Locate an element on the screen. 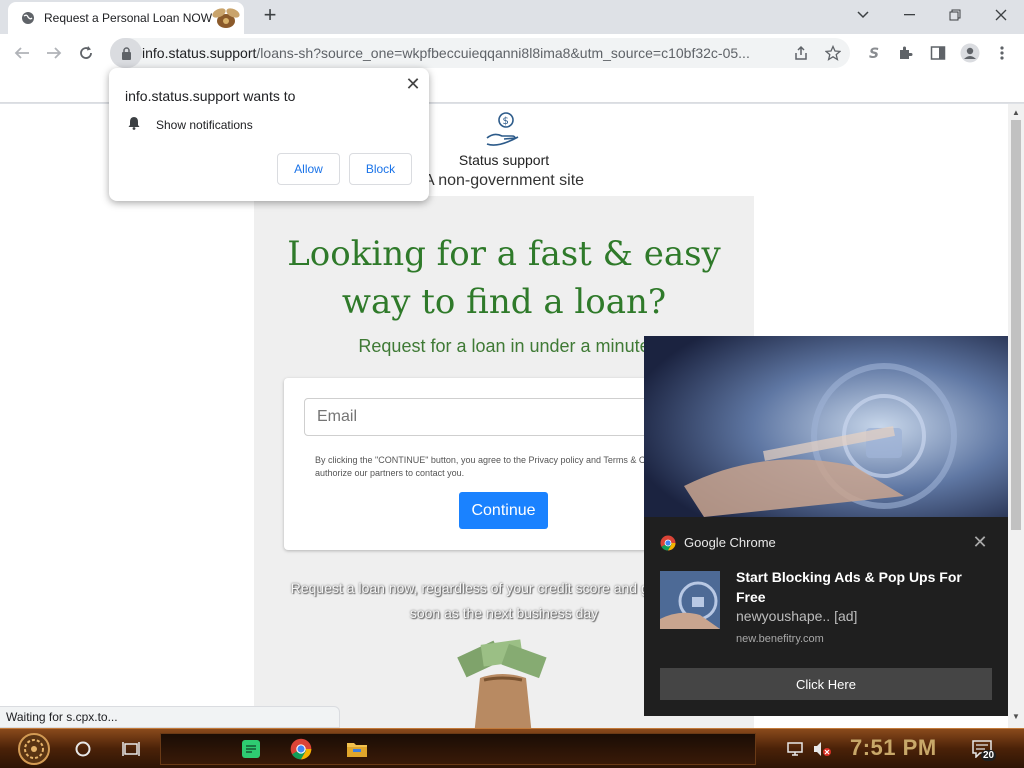 Image resolution: width=1024 pixels, height=768 pixels. puzzle-icon is located at coordinates (906, 52).